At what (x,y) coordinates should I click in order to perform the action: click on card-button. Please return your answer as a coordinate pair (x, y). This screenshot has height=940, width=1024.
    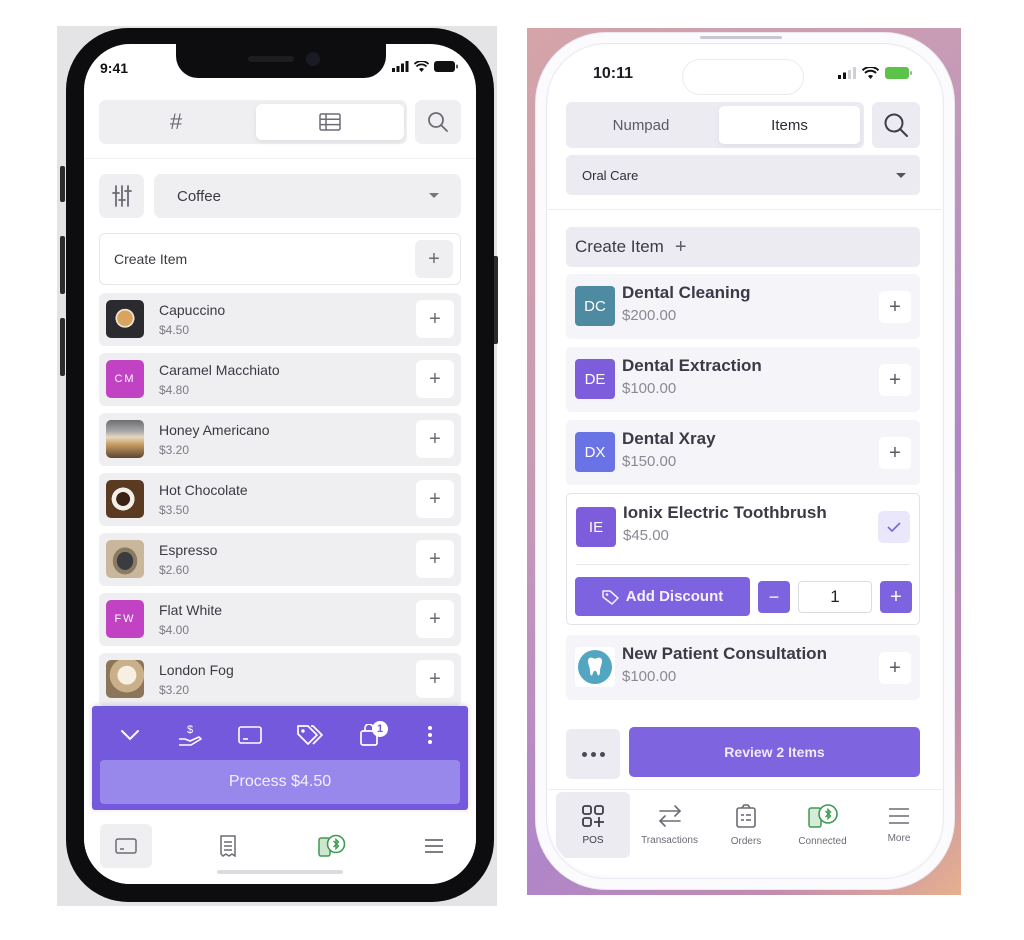
    Looking at the image, I should click on (250, 735).